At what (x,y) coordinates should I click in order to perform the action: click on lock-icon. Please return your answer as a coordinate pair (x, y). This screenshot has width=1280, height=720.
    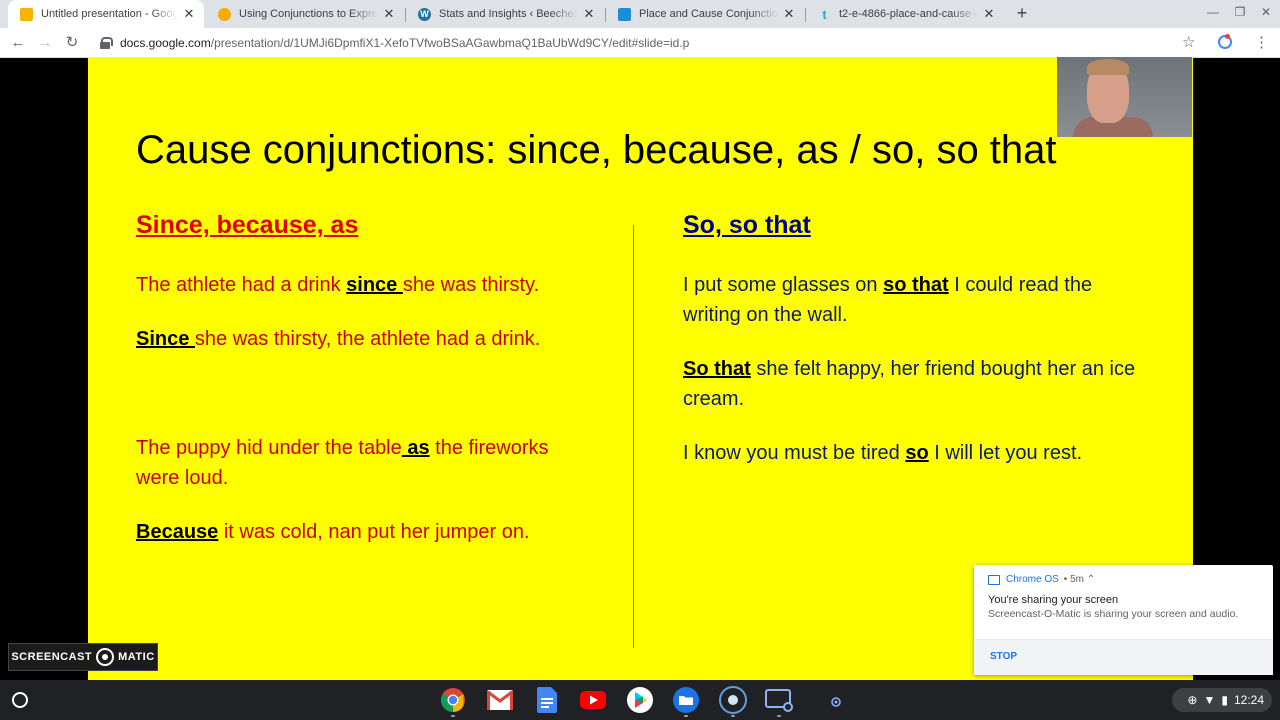
    Looking at the image, I should click on (106, 43).